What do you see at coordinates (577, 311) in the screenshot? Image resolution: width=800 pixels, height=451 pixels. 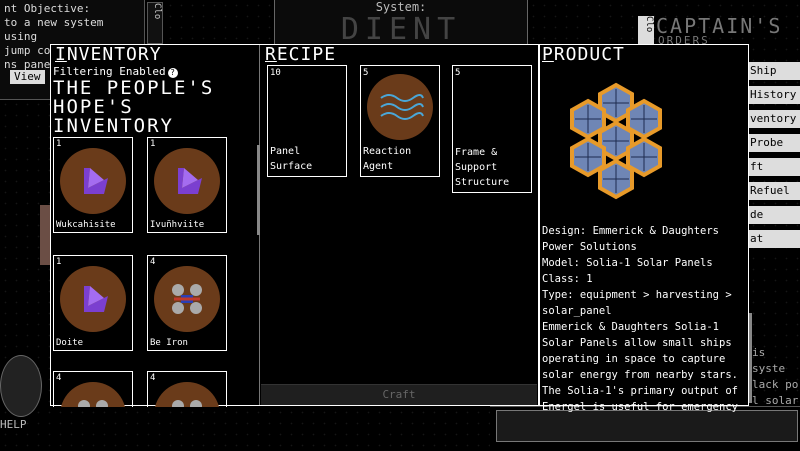 I see `description-line: solar_panel` at bounding box center [577, 311].